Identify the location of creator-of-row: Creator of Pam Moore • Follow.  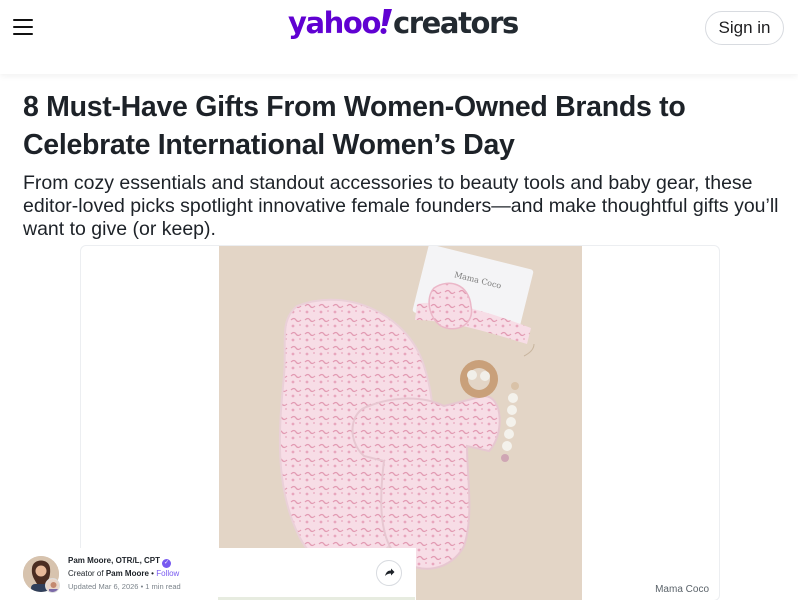
(123, 573).